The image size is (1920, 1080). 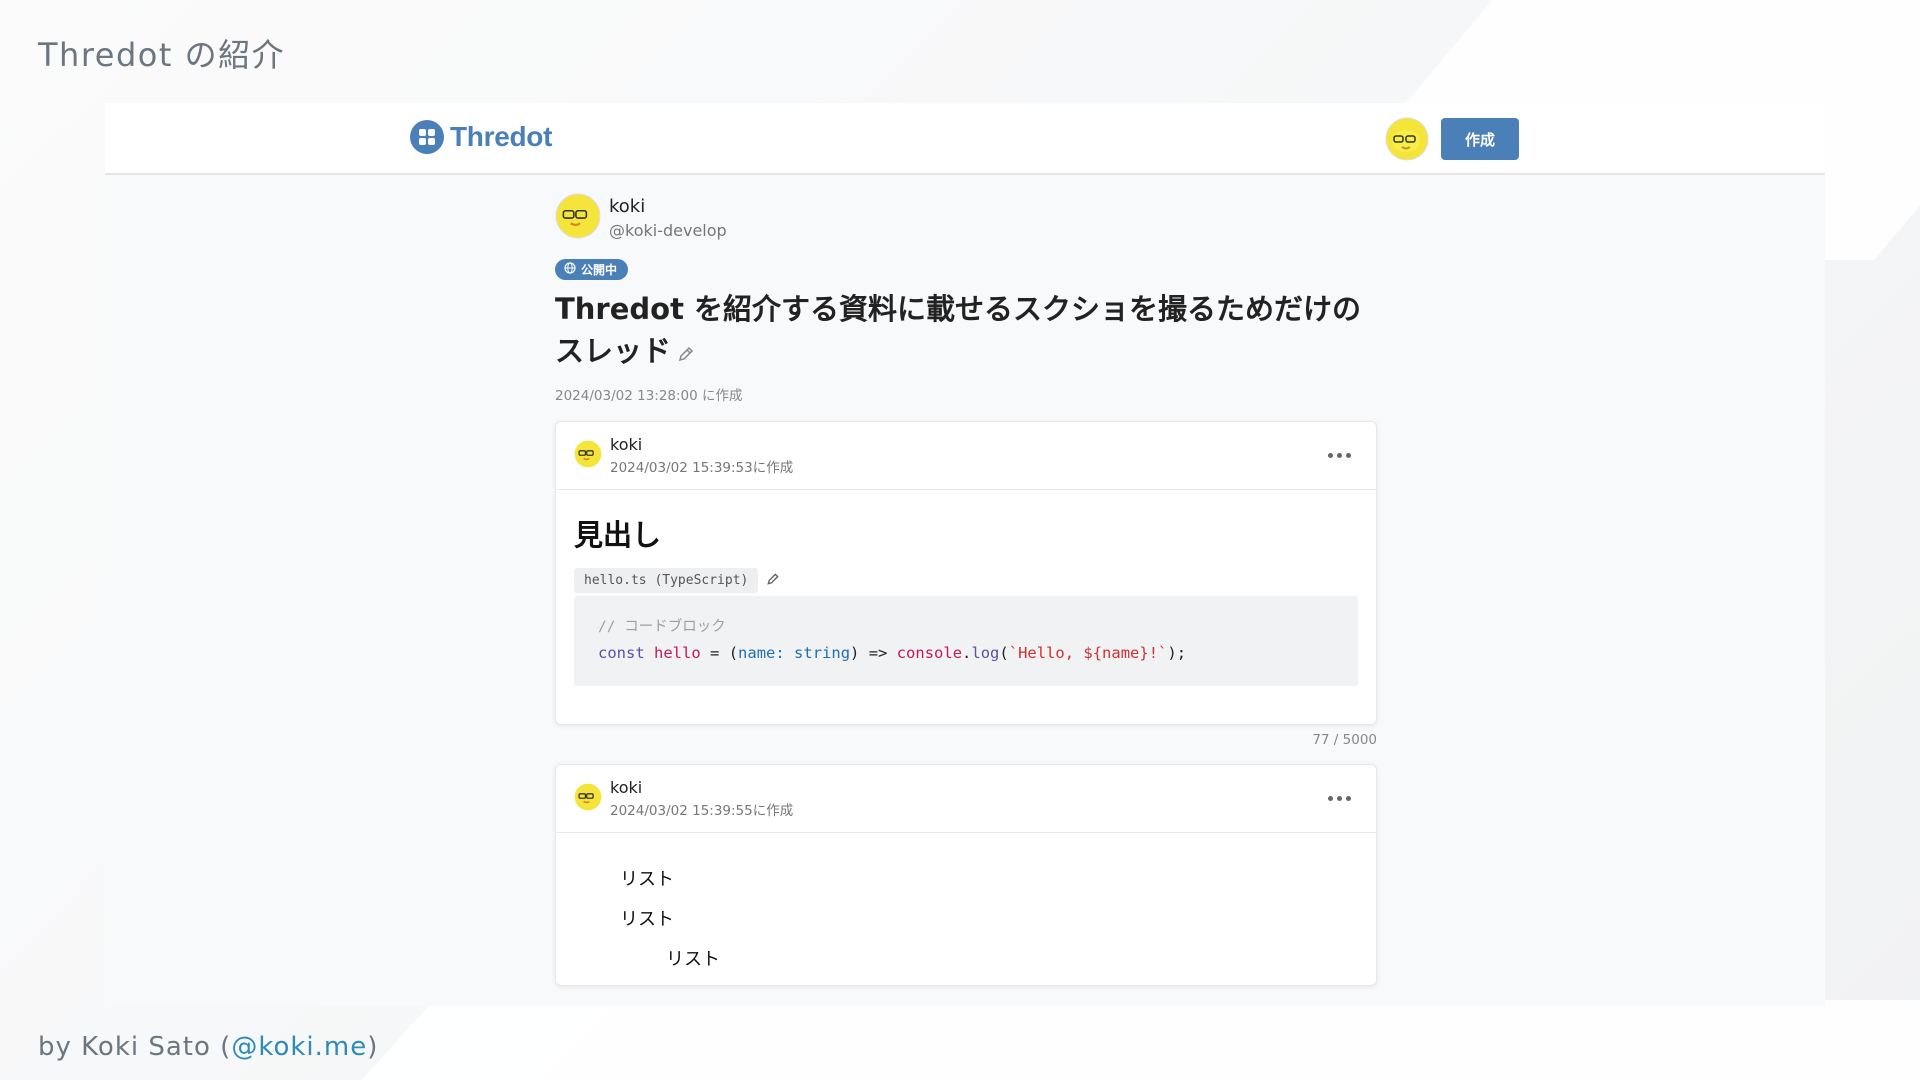 I want to click on post-time: 2024/03/02 15:39:55に作成, so click(x=702, y=811).